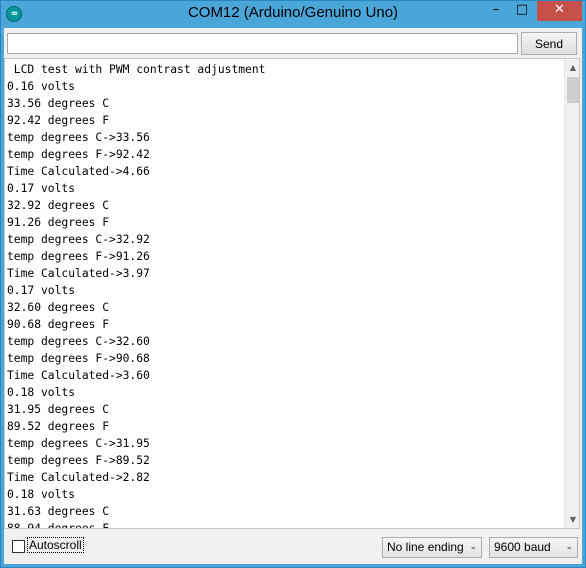  I want to click on output-line: 33.56 degrees C, so click(58, 103).